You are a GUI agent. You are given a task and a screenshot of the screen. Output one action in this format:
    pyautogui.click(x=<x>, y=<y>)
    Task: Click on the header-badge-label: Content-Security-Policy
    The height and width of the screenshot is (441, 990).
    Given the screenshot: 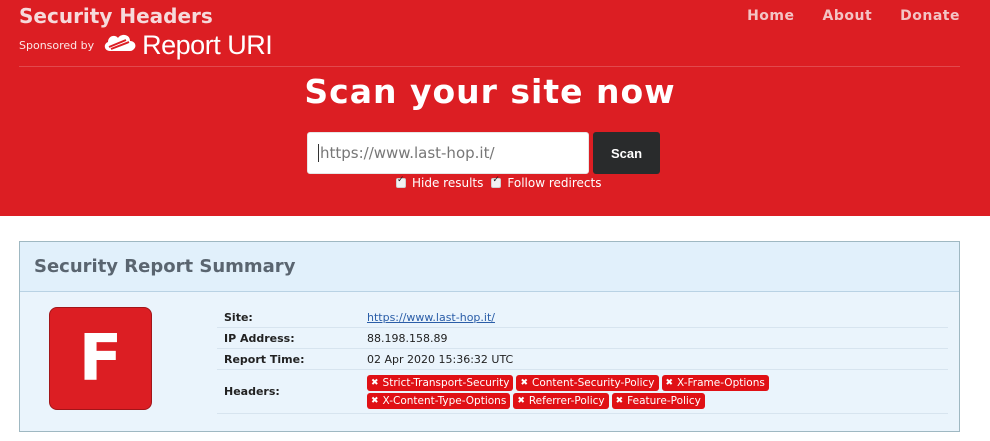 What is the action you would take?
    pyautogui.click(x=593, y=382)
    